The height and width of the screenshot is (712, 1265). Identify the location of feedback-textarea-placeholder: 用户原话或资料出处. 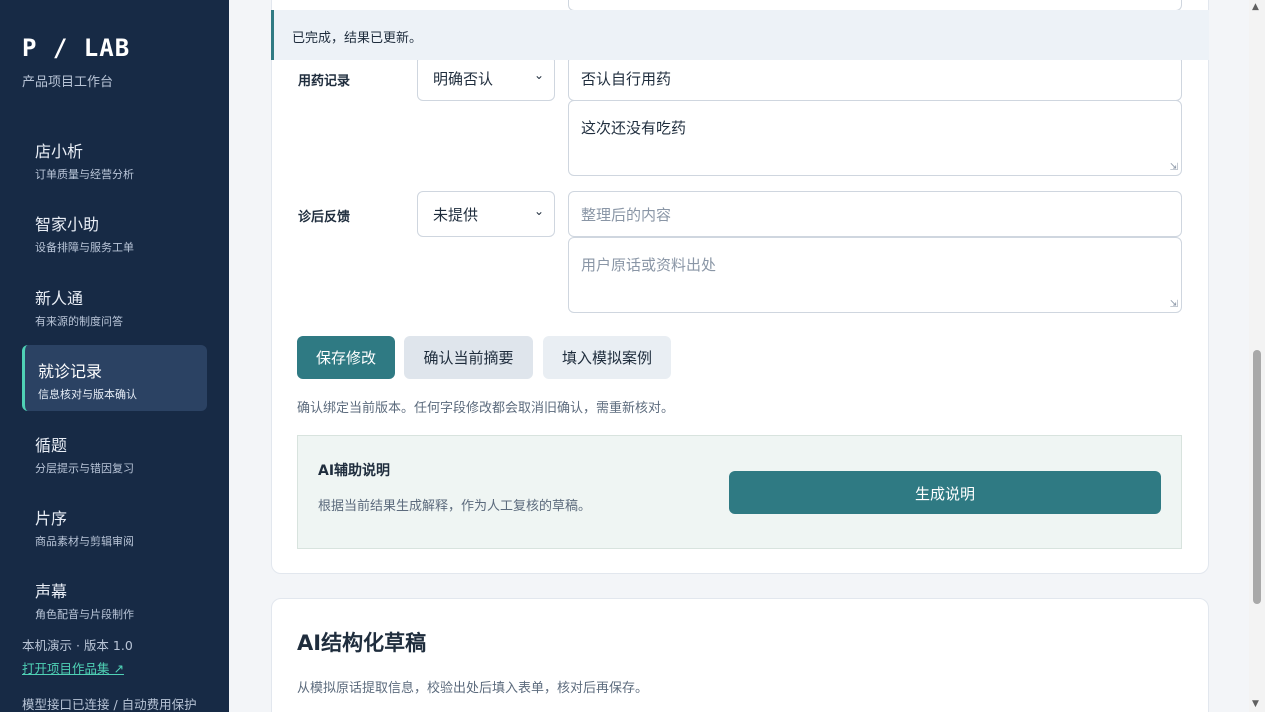
(649, 265).